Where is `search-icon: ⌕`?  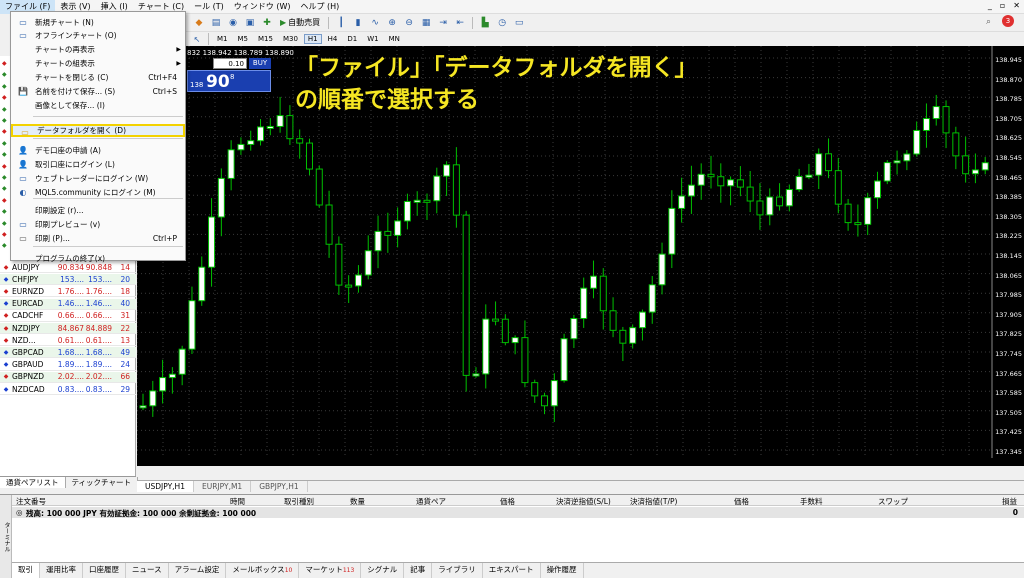
search-icon: ⌕ is located at coordinates (990, 22).